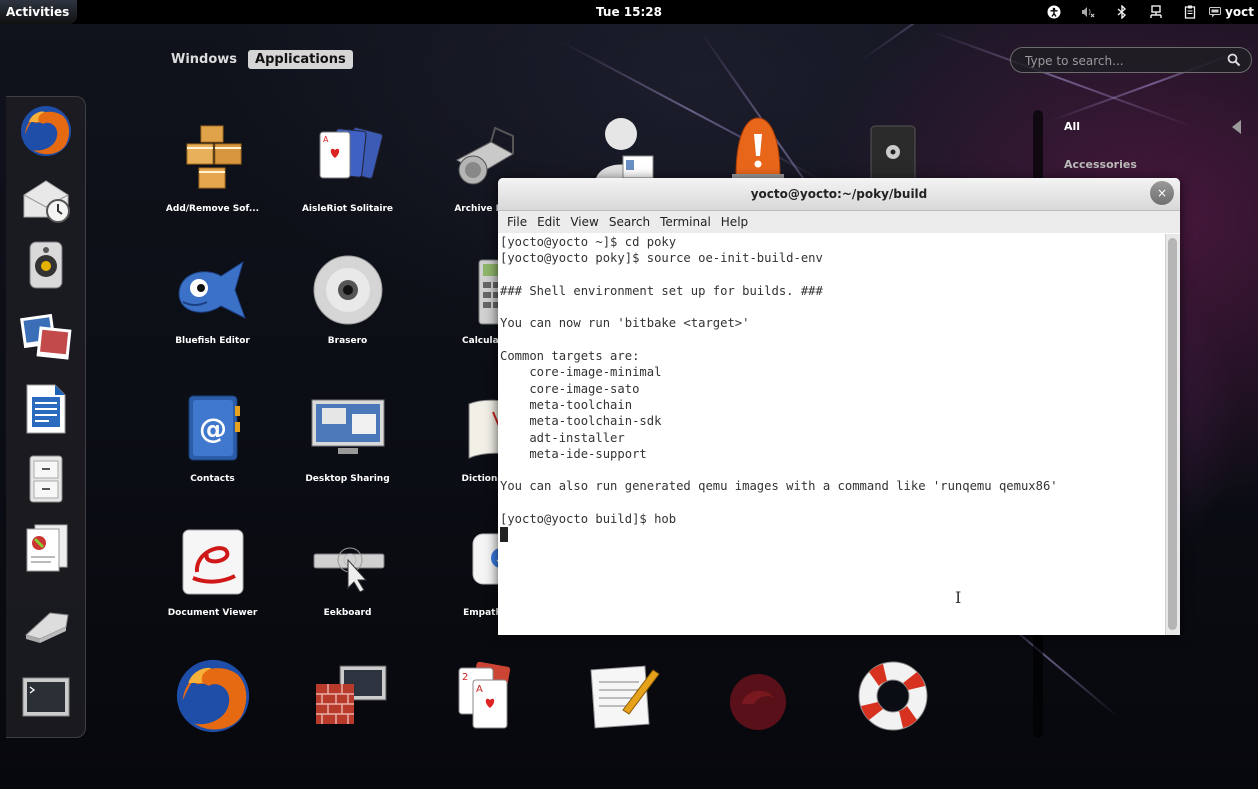 The width and height of the screenshot is (1258, 789). What do you see at coordinates (570, 356) in the screenshot?
I see `terminal-line: Common targets are:` at bounding box center [570, 356].